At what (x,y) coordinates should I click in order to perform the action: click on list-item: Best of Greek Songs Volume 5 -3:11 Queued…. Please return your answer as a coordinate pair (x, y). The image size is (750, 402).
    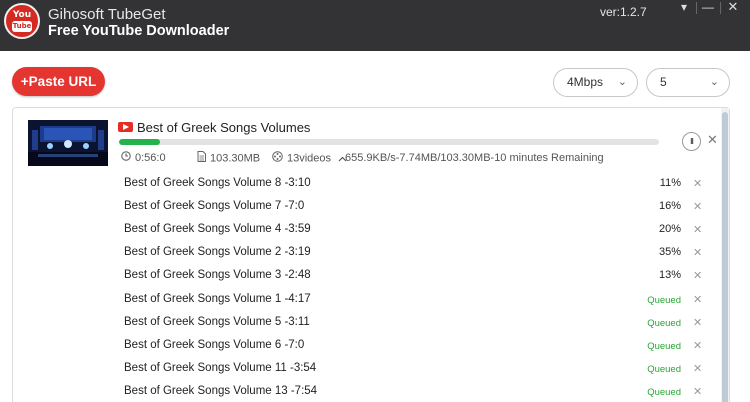
    Looking at the image, I should click on (363, 322).